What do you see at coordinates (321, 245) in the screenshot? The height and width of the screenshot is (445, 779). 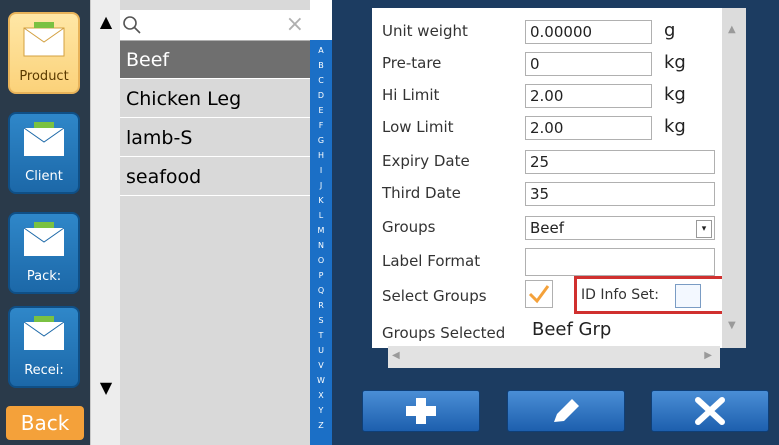 I see `alpha-index-letter: N` at bounding box center [321, 245].